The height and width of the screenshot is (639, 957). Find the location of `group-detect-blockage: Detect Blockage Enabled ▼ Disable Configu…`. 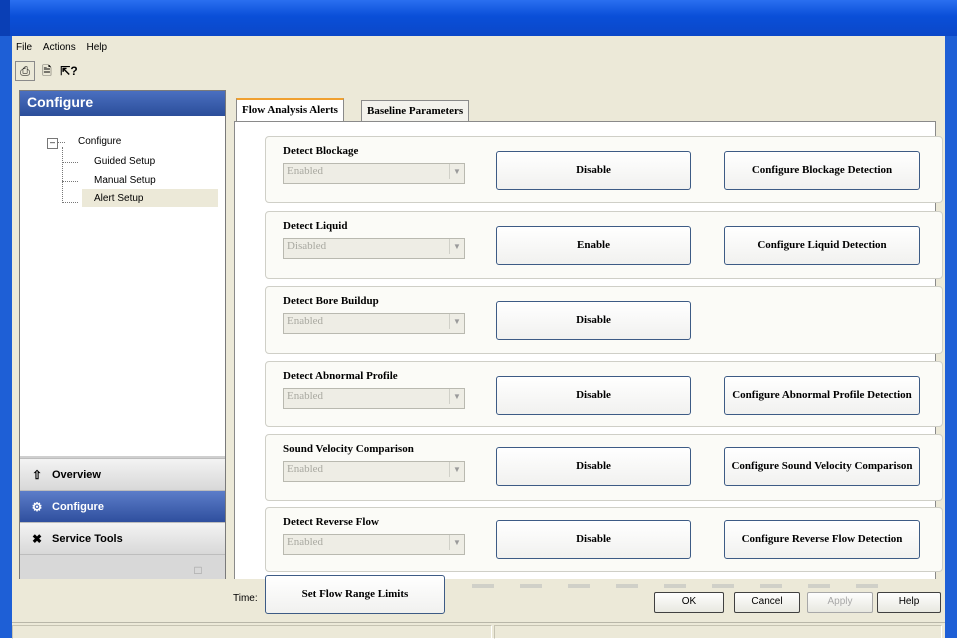

group-detect-blockage: Detect Blockage Enabled ▼ Disable Configu… is located at coordinates (604, 169).